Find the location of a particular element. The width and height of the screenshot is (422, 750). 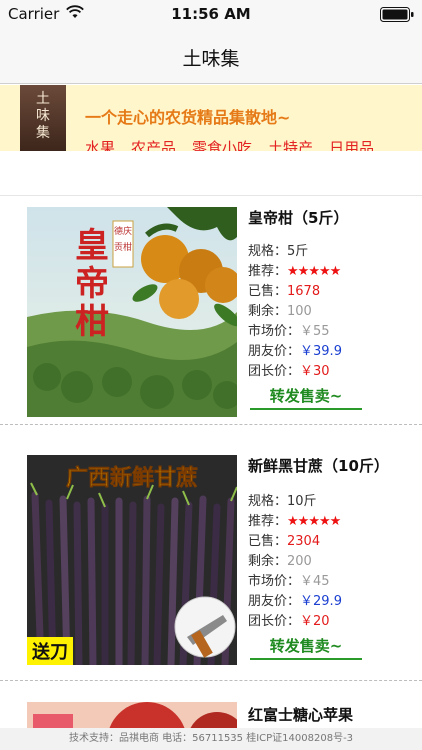

image-title-text: 皇帝柑 is located at coordinates (92, 284).